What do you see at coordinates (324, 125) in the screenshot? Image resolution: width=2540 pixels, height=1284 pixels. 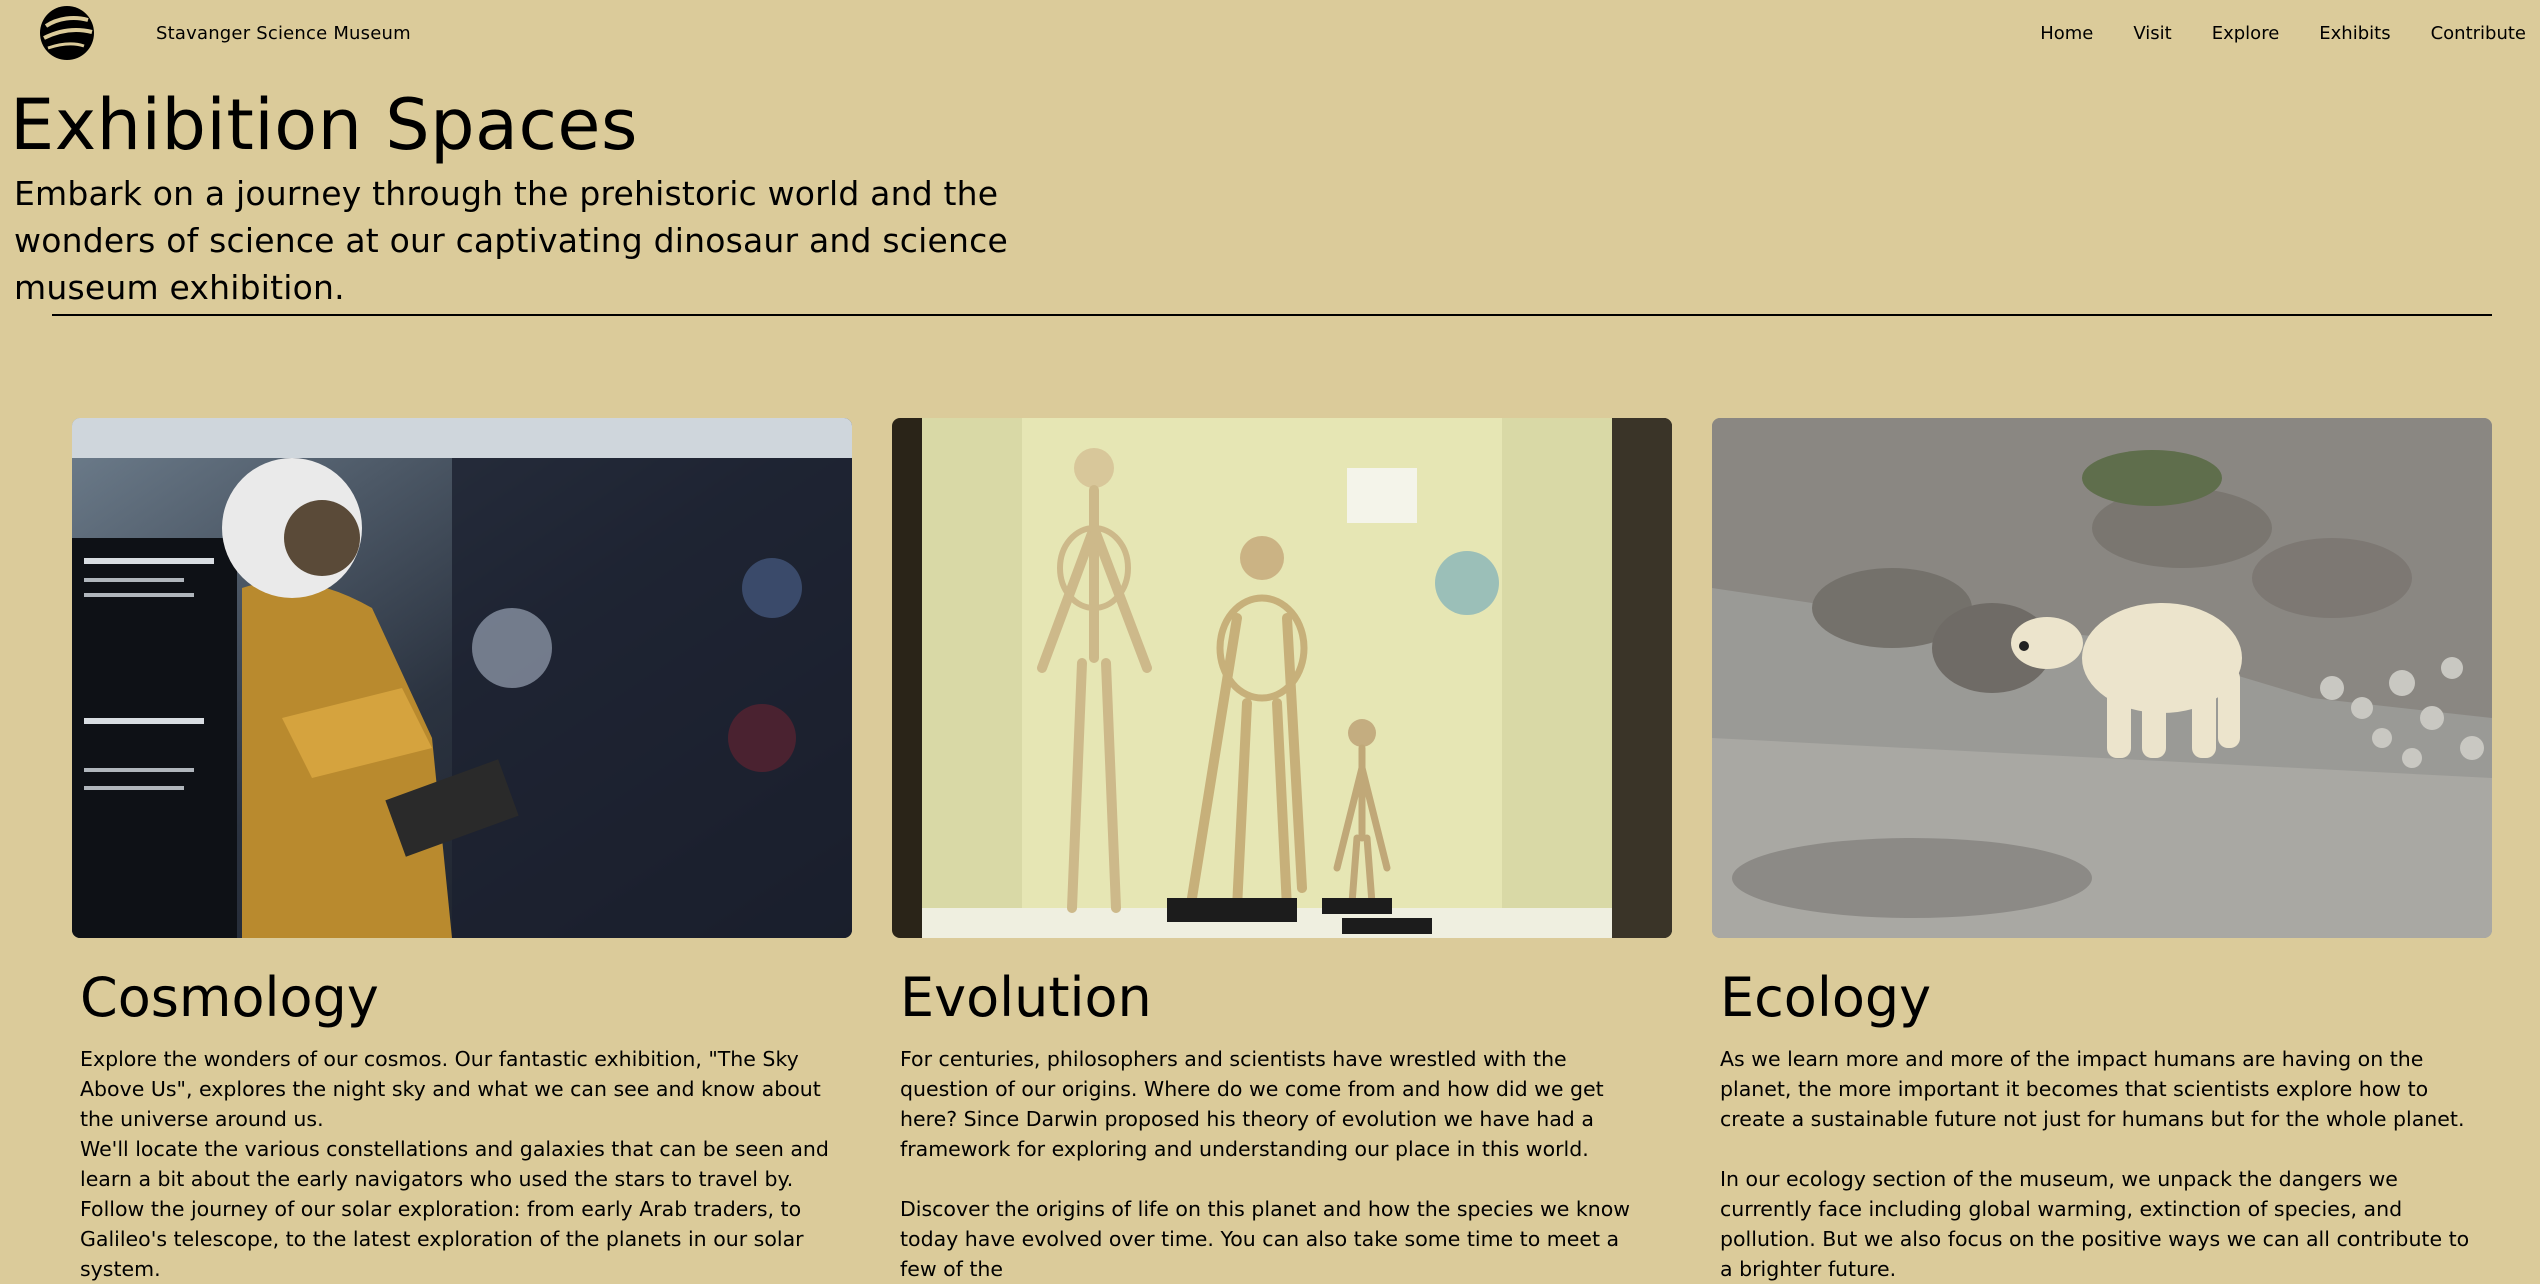 I see `page-title: Exhibition Spaces` at bounding box center [324, 125].